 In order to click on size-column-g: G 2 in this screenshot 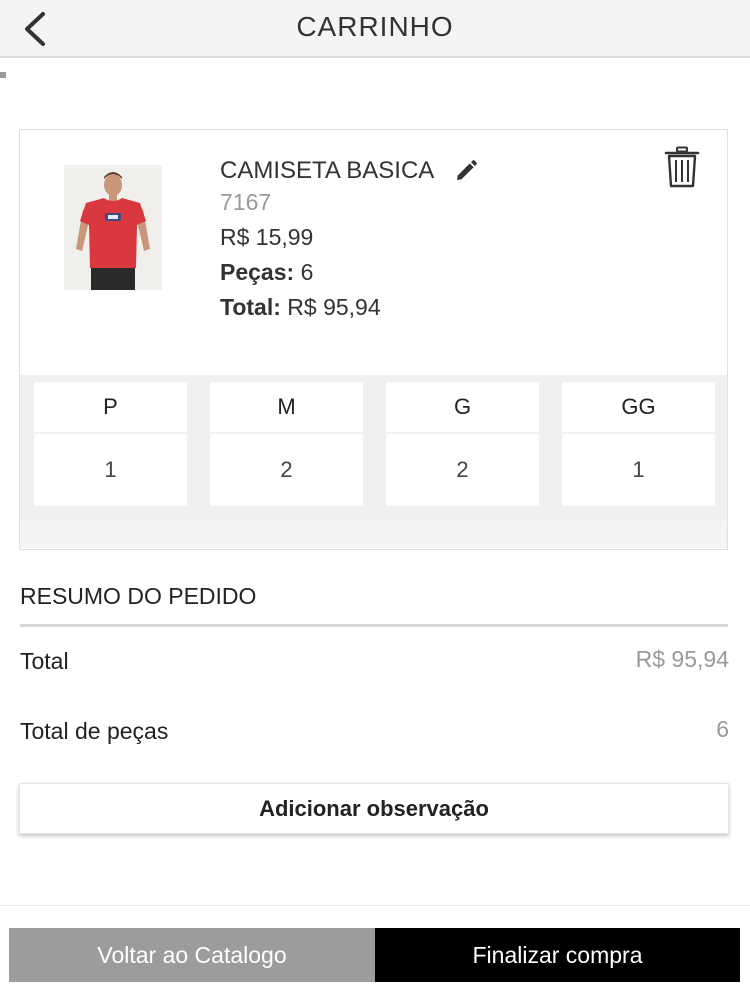, I will do `click(462, 445)`.